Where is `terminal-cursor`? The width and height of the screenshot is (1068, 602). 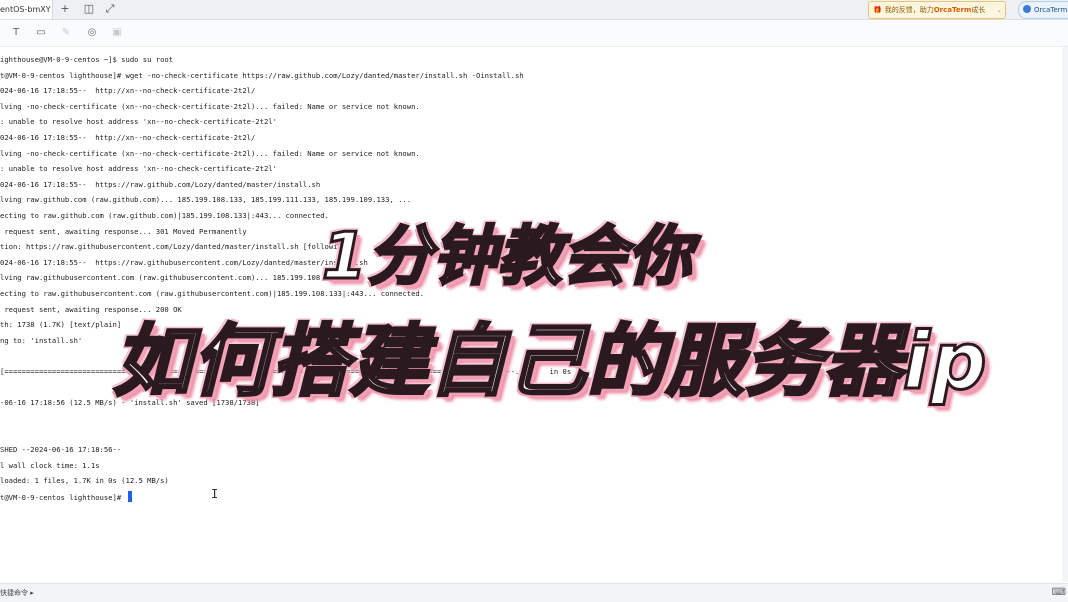
terminal-cursor is located at coordinates (129, 496).